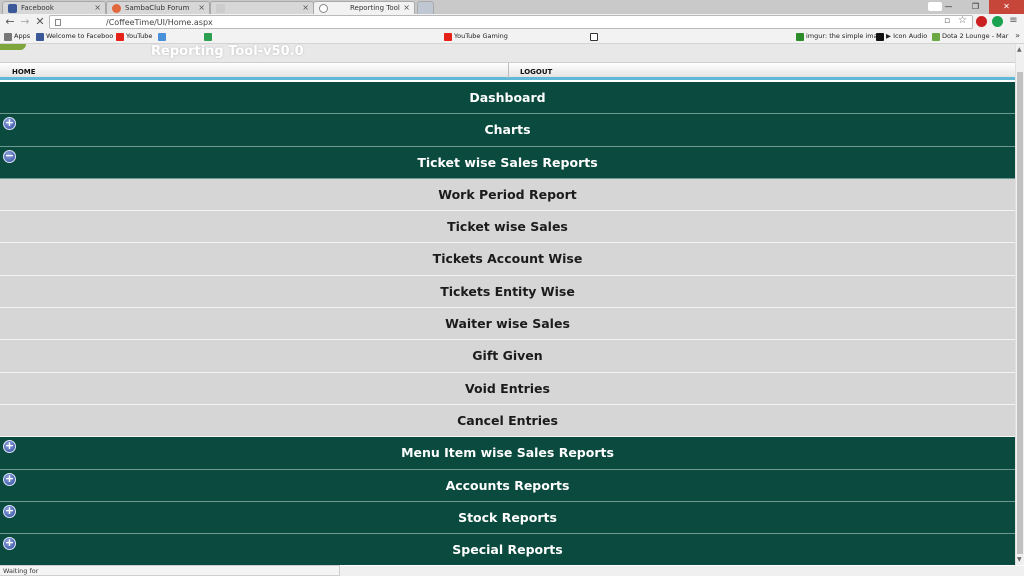  I want to click on menu-item-gift-given: Gift Given, so click(507, 356).